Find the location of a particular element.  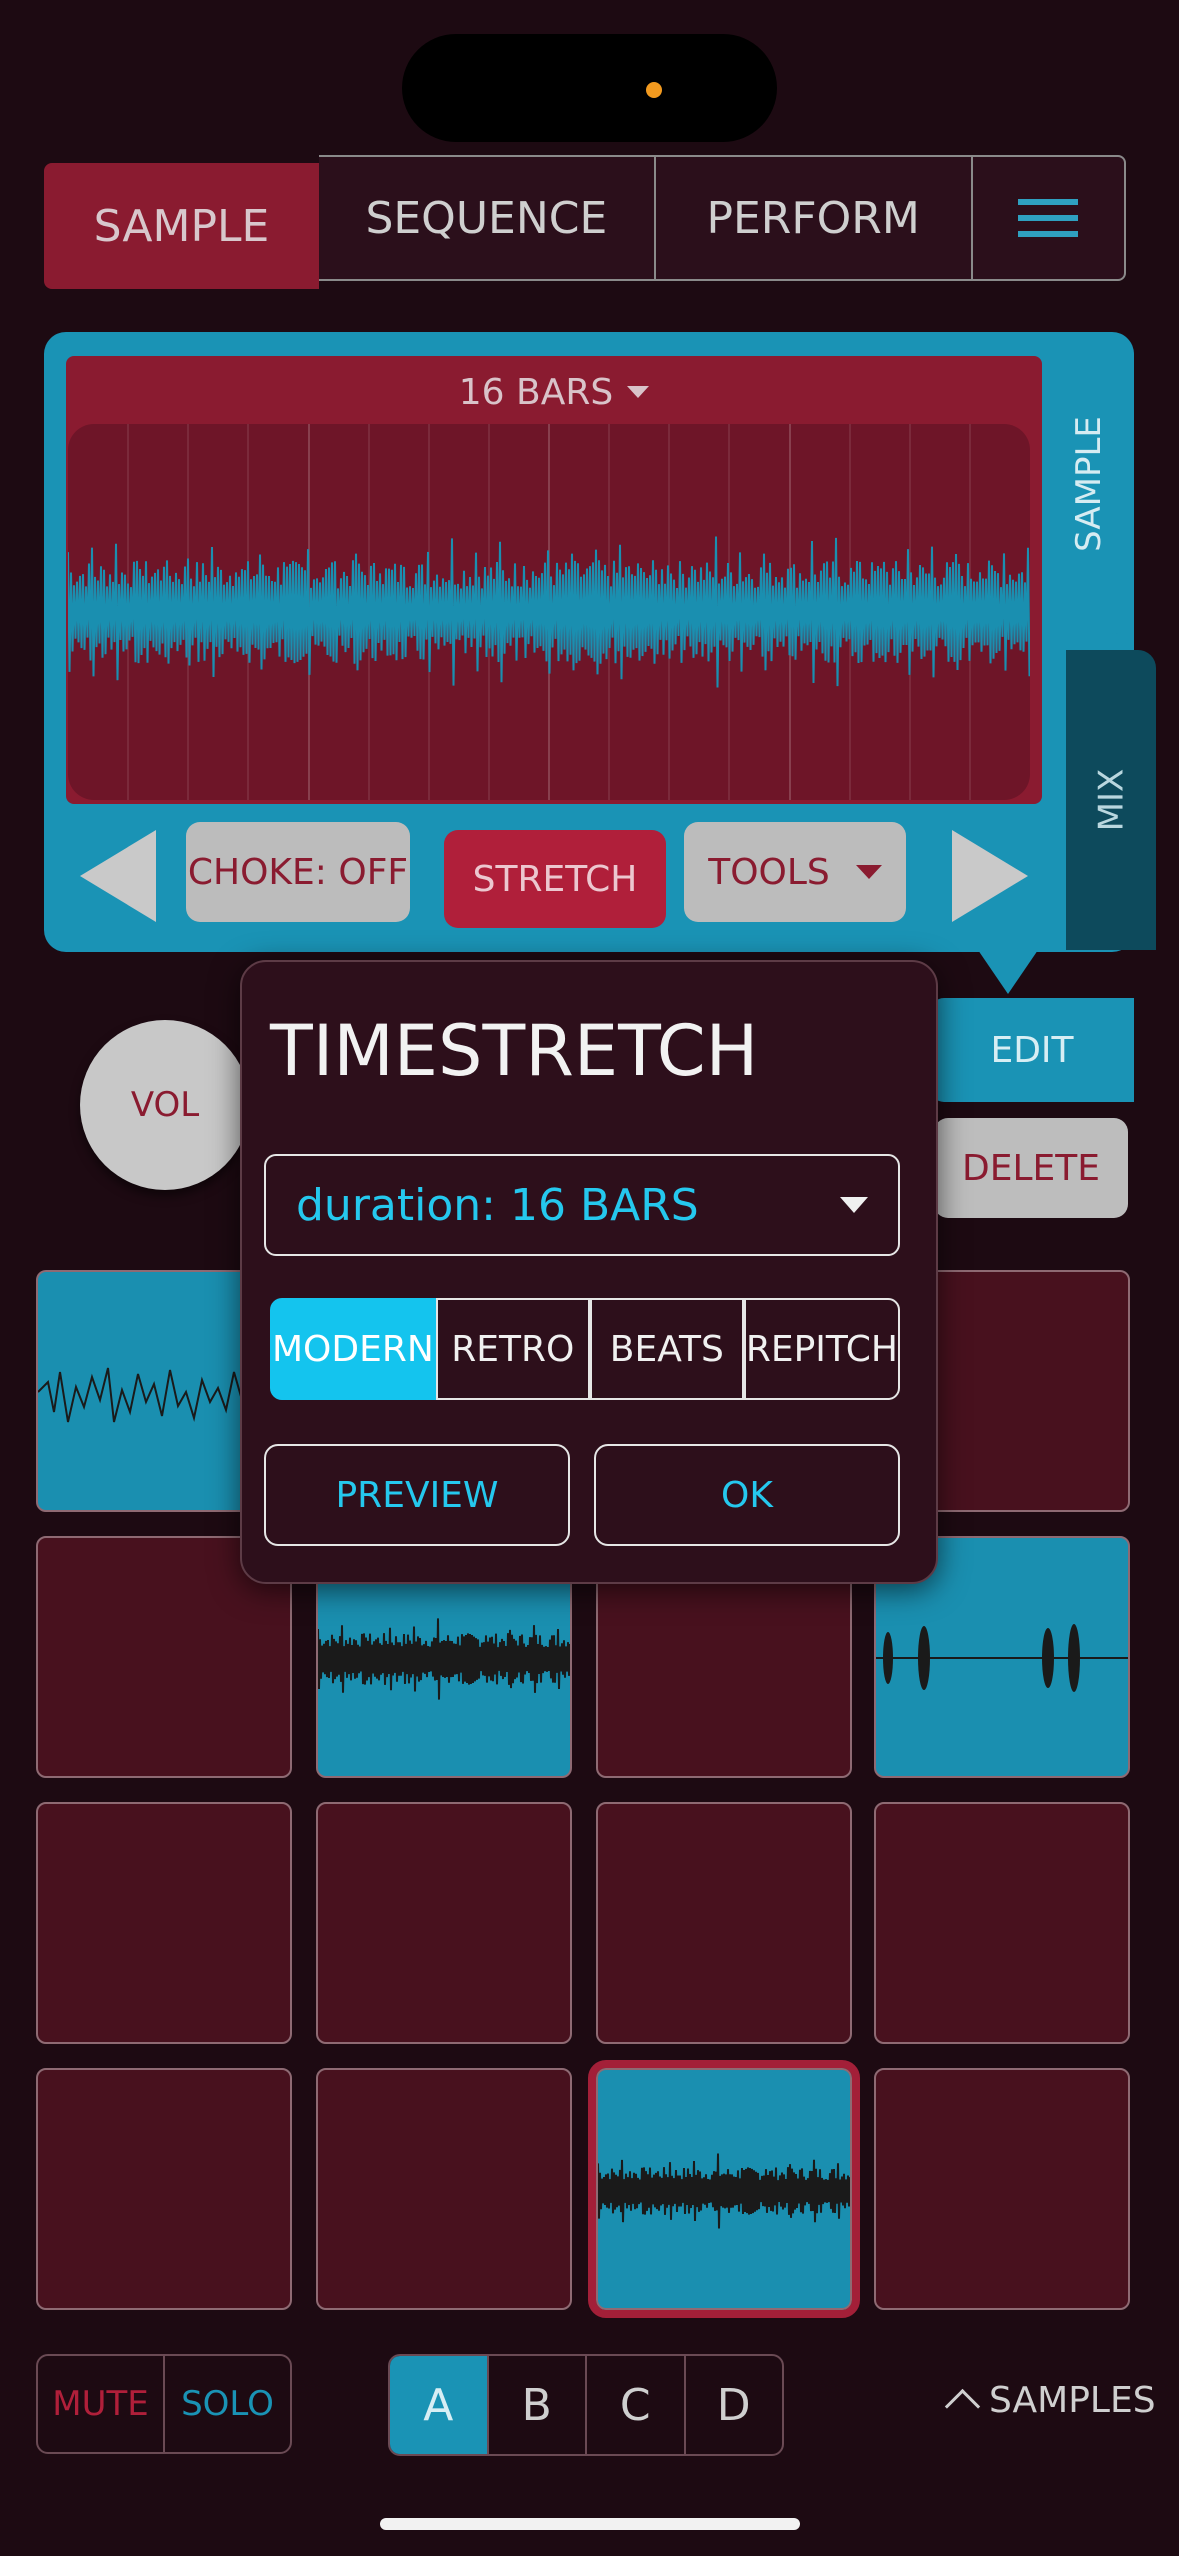

ok-button: OK is located at coordinates (747, 1495).